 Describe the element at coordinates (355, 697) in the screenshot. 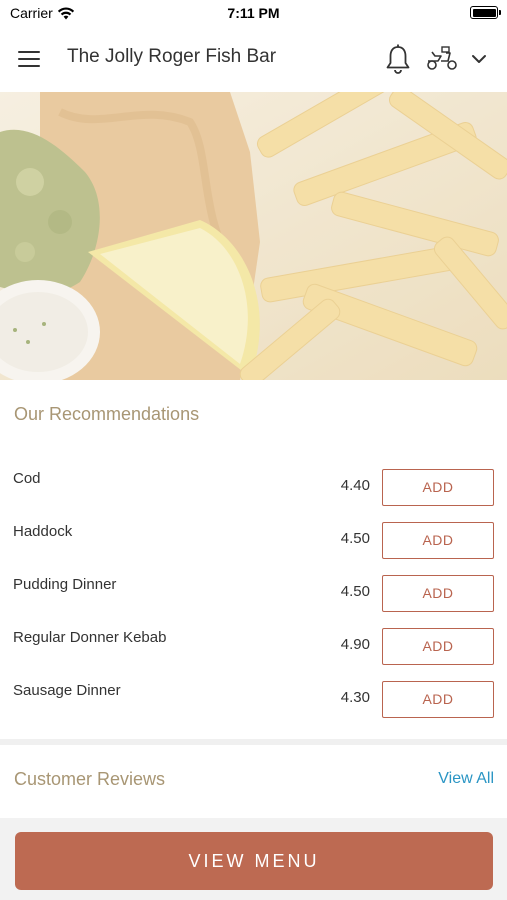

I see `item-price: 4.30` at that location.